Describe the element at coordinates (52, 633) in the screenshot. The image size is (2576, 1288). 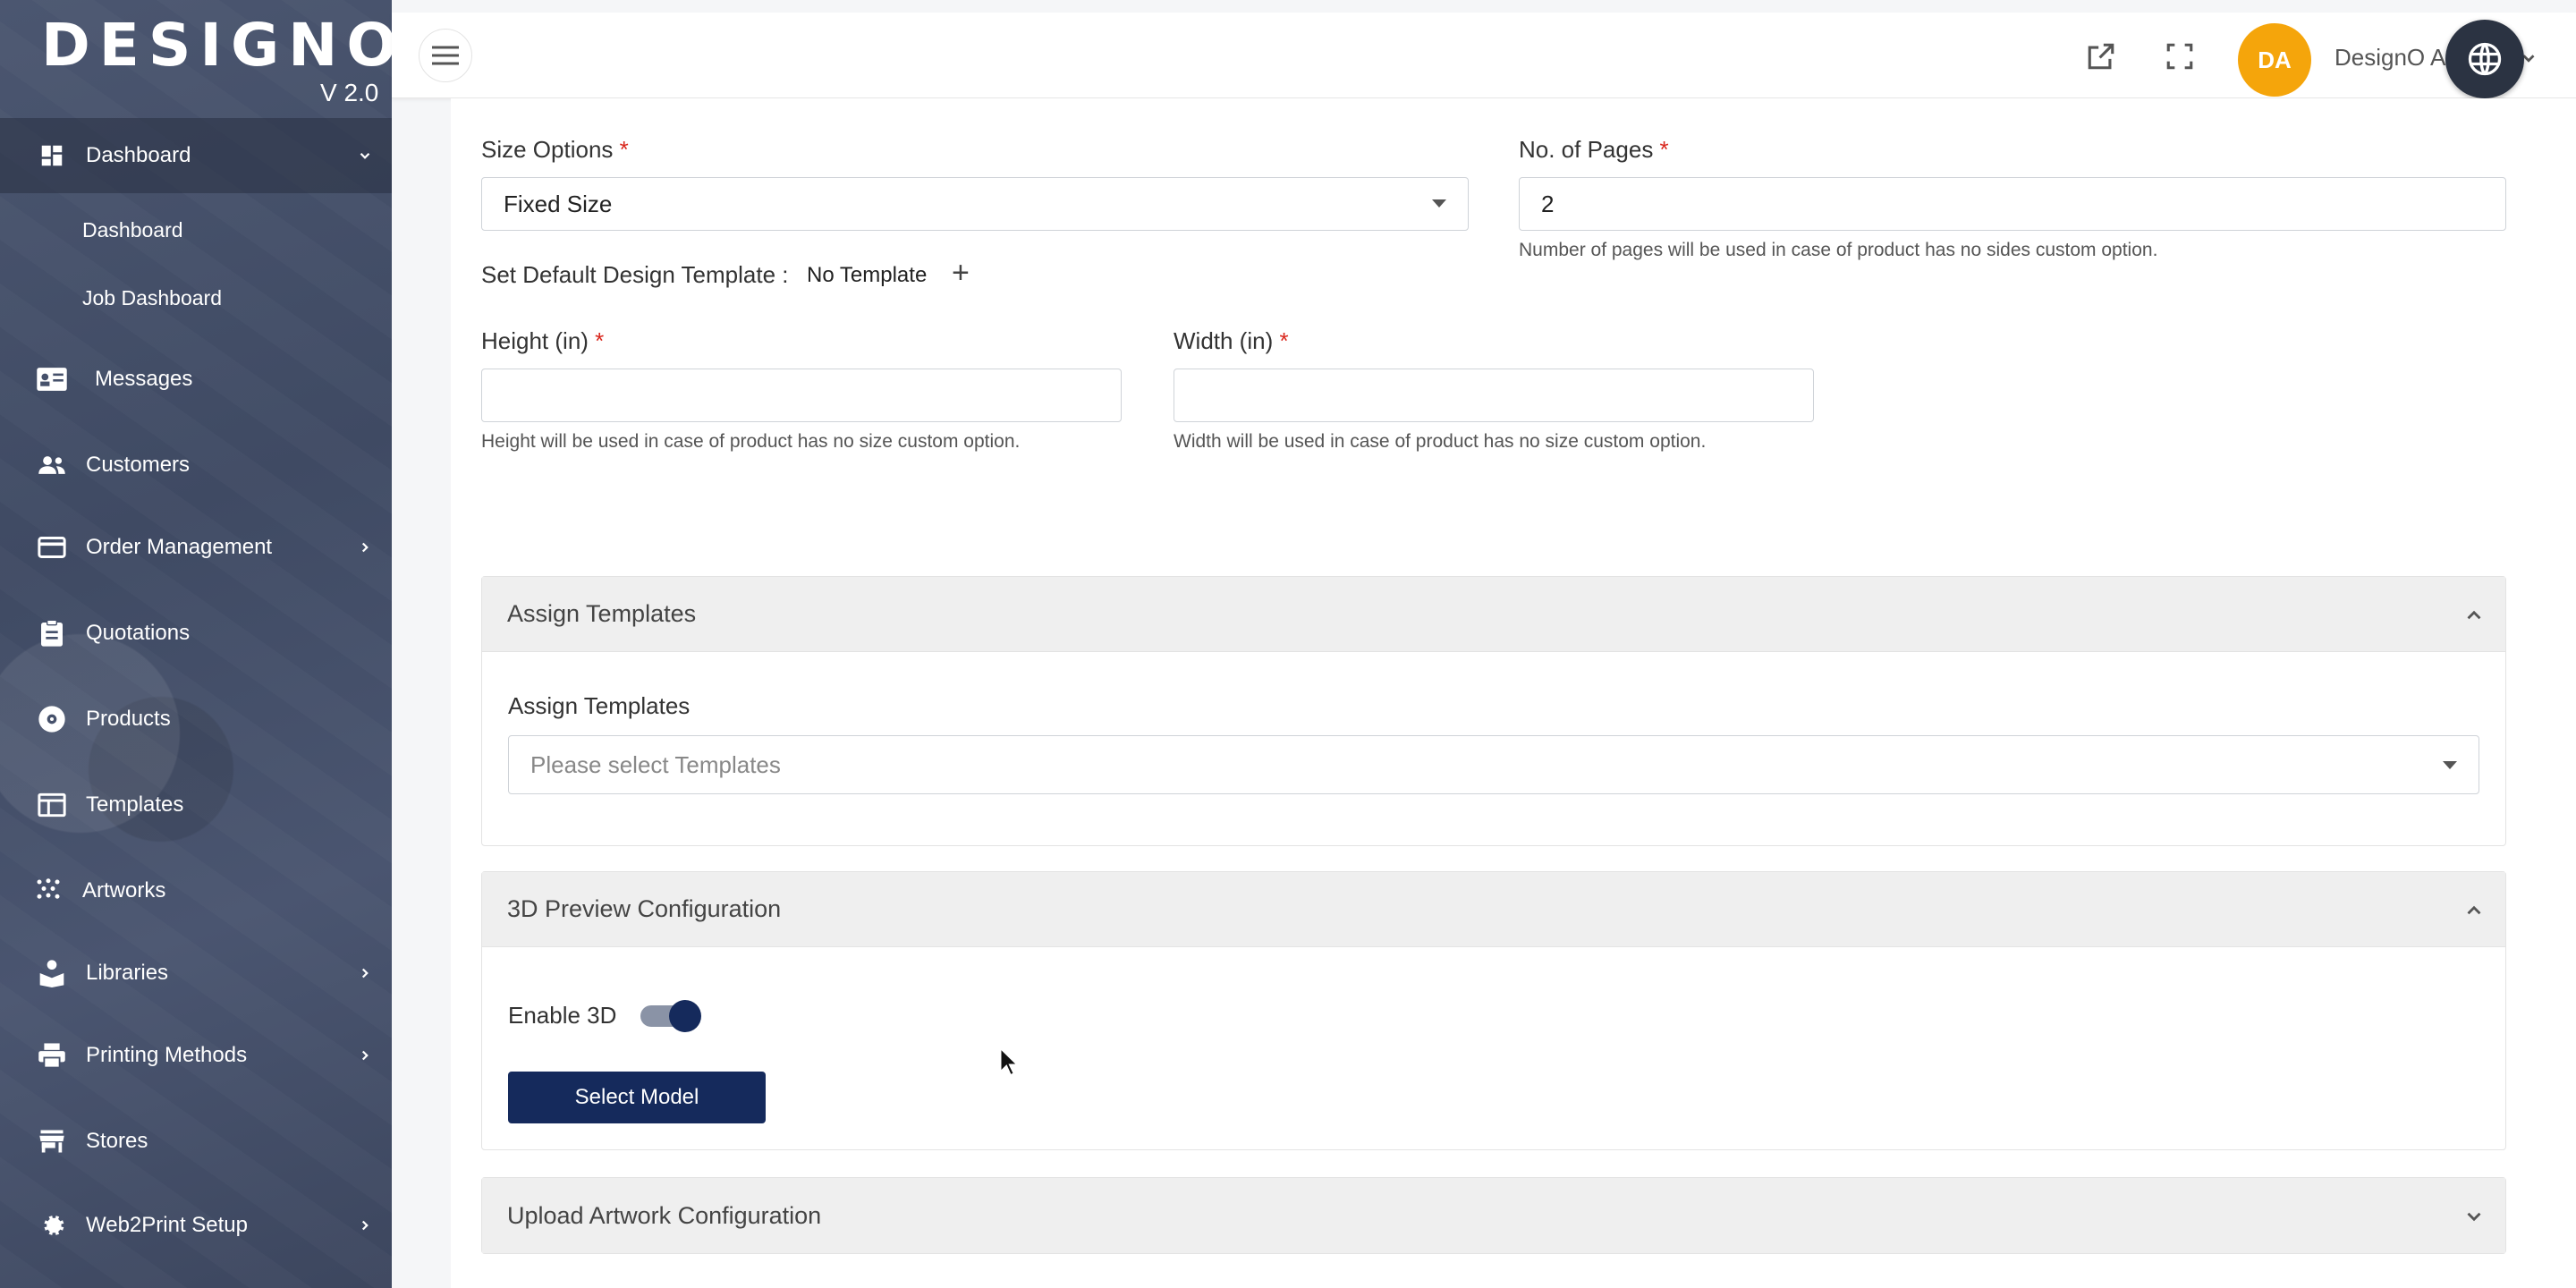
I see `clipboard-icon` at that location.